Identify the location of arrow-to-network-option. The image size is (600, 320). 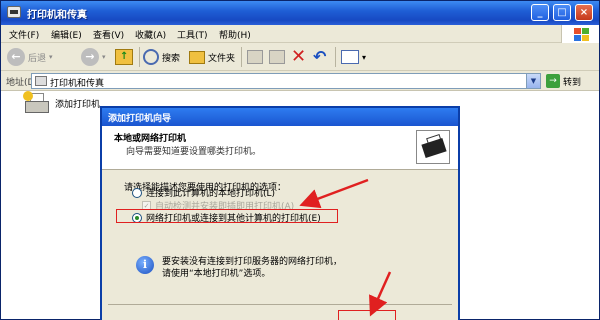
(334, 193).